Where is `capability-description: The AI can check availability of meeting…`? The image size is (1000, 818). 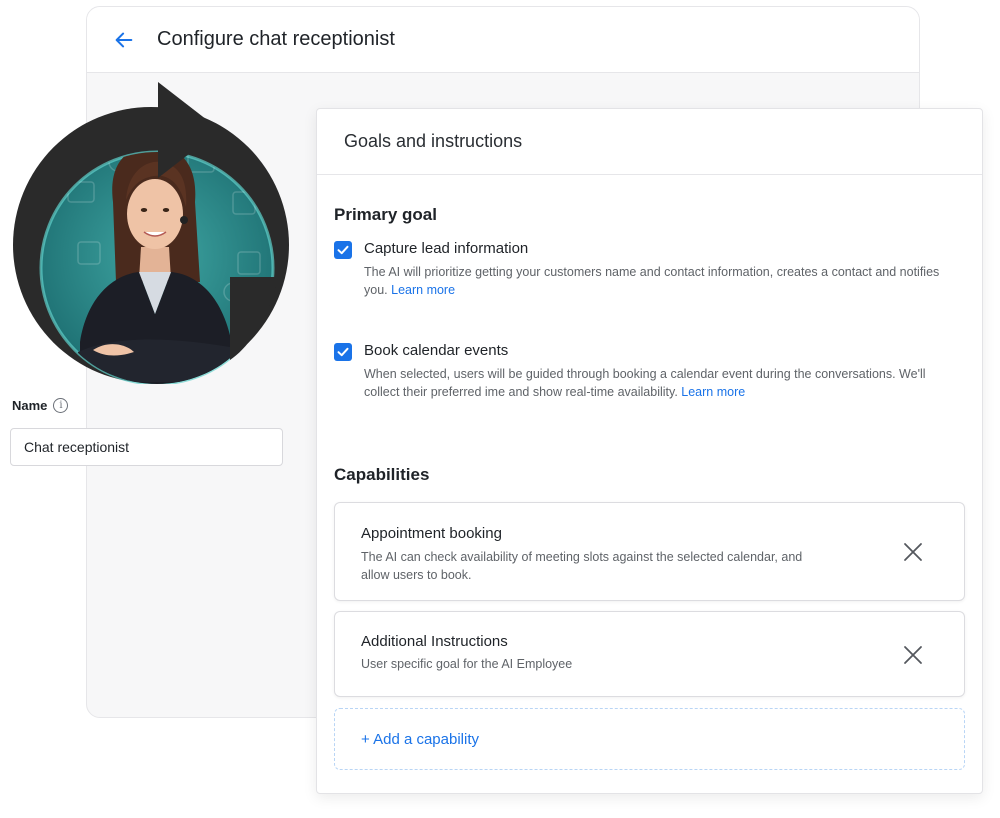 capability-description: The AI can check availability of meeting… is located at coordinates (582, 566).